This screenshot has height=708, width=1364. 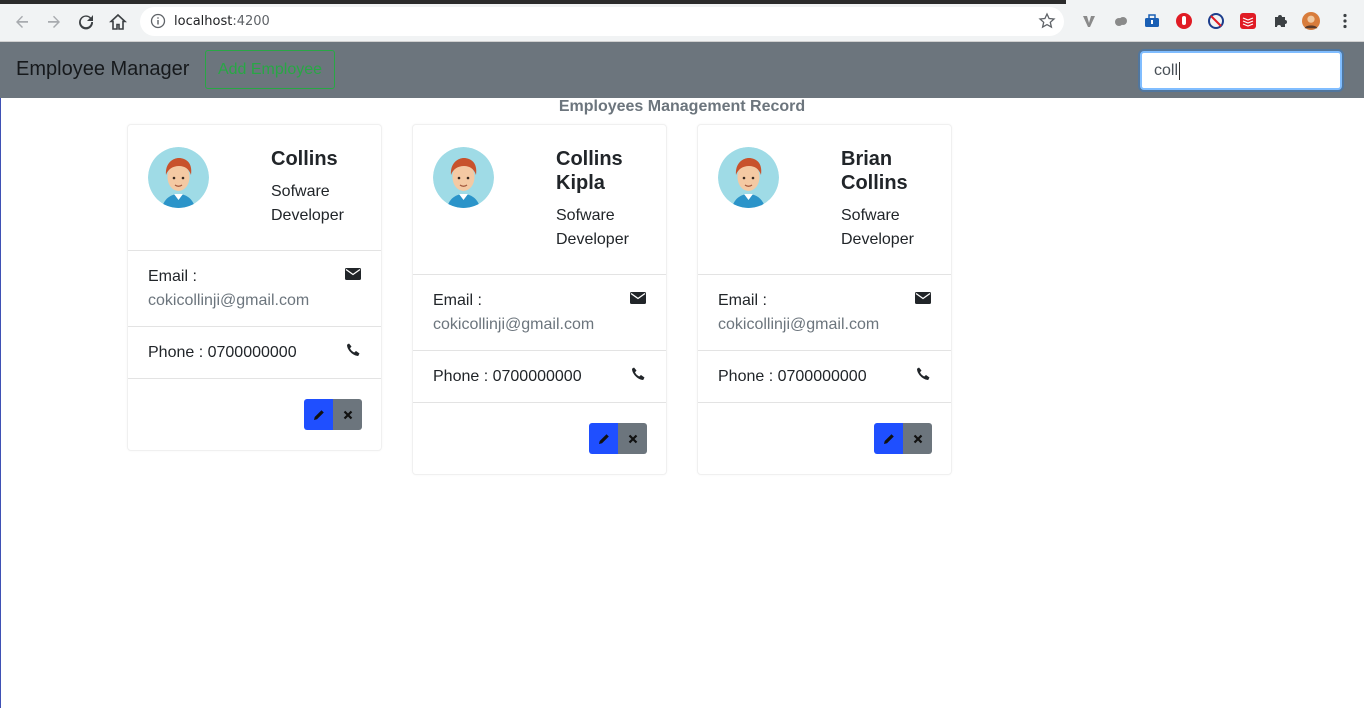 What do you see at coordinates (0, 403) in the screenshot?
I see `page-edge` at bounding box center [0, 403].